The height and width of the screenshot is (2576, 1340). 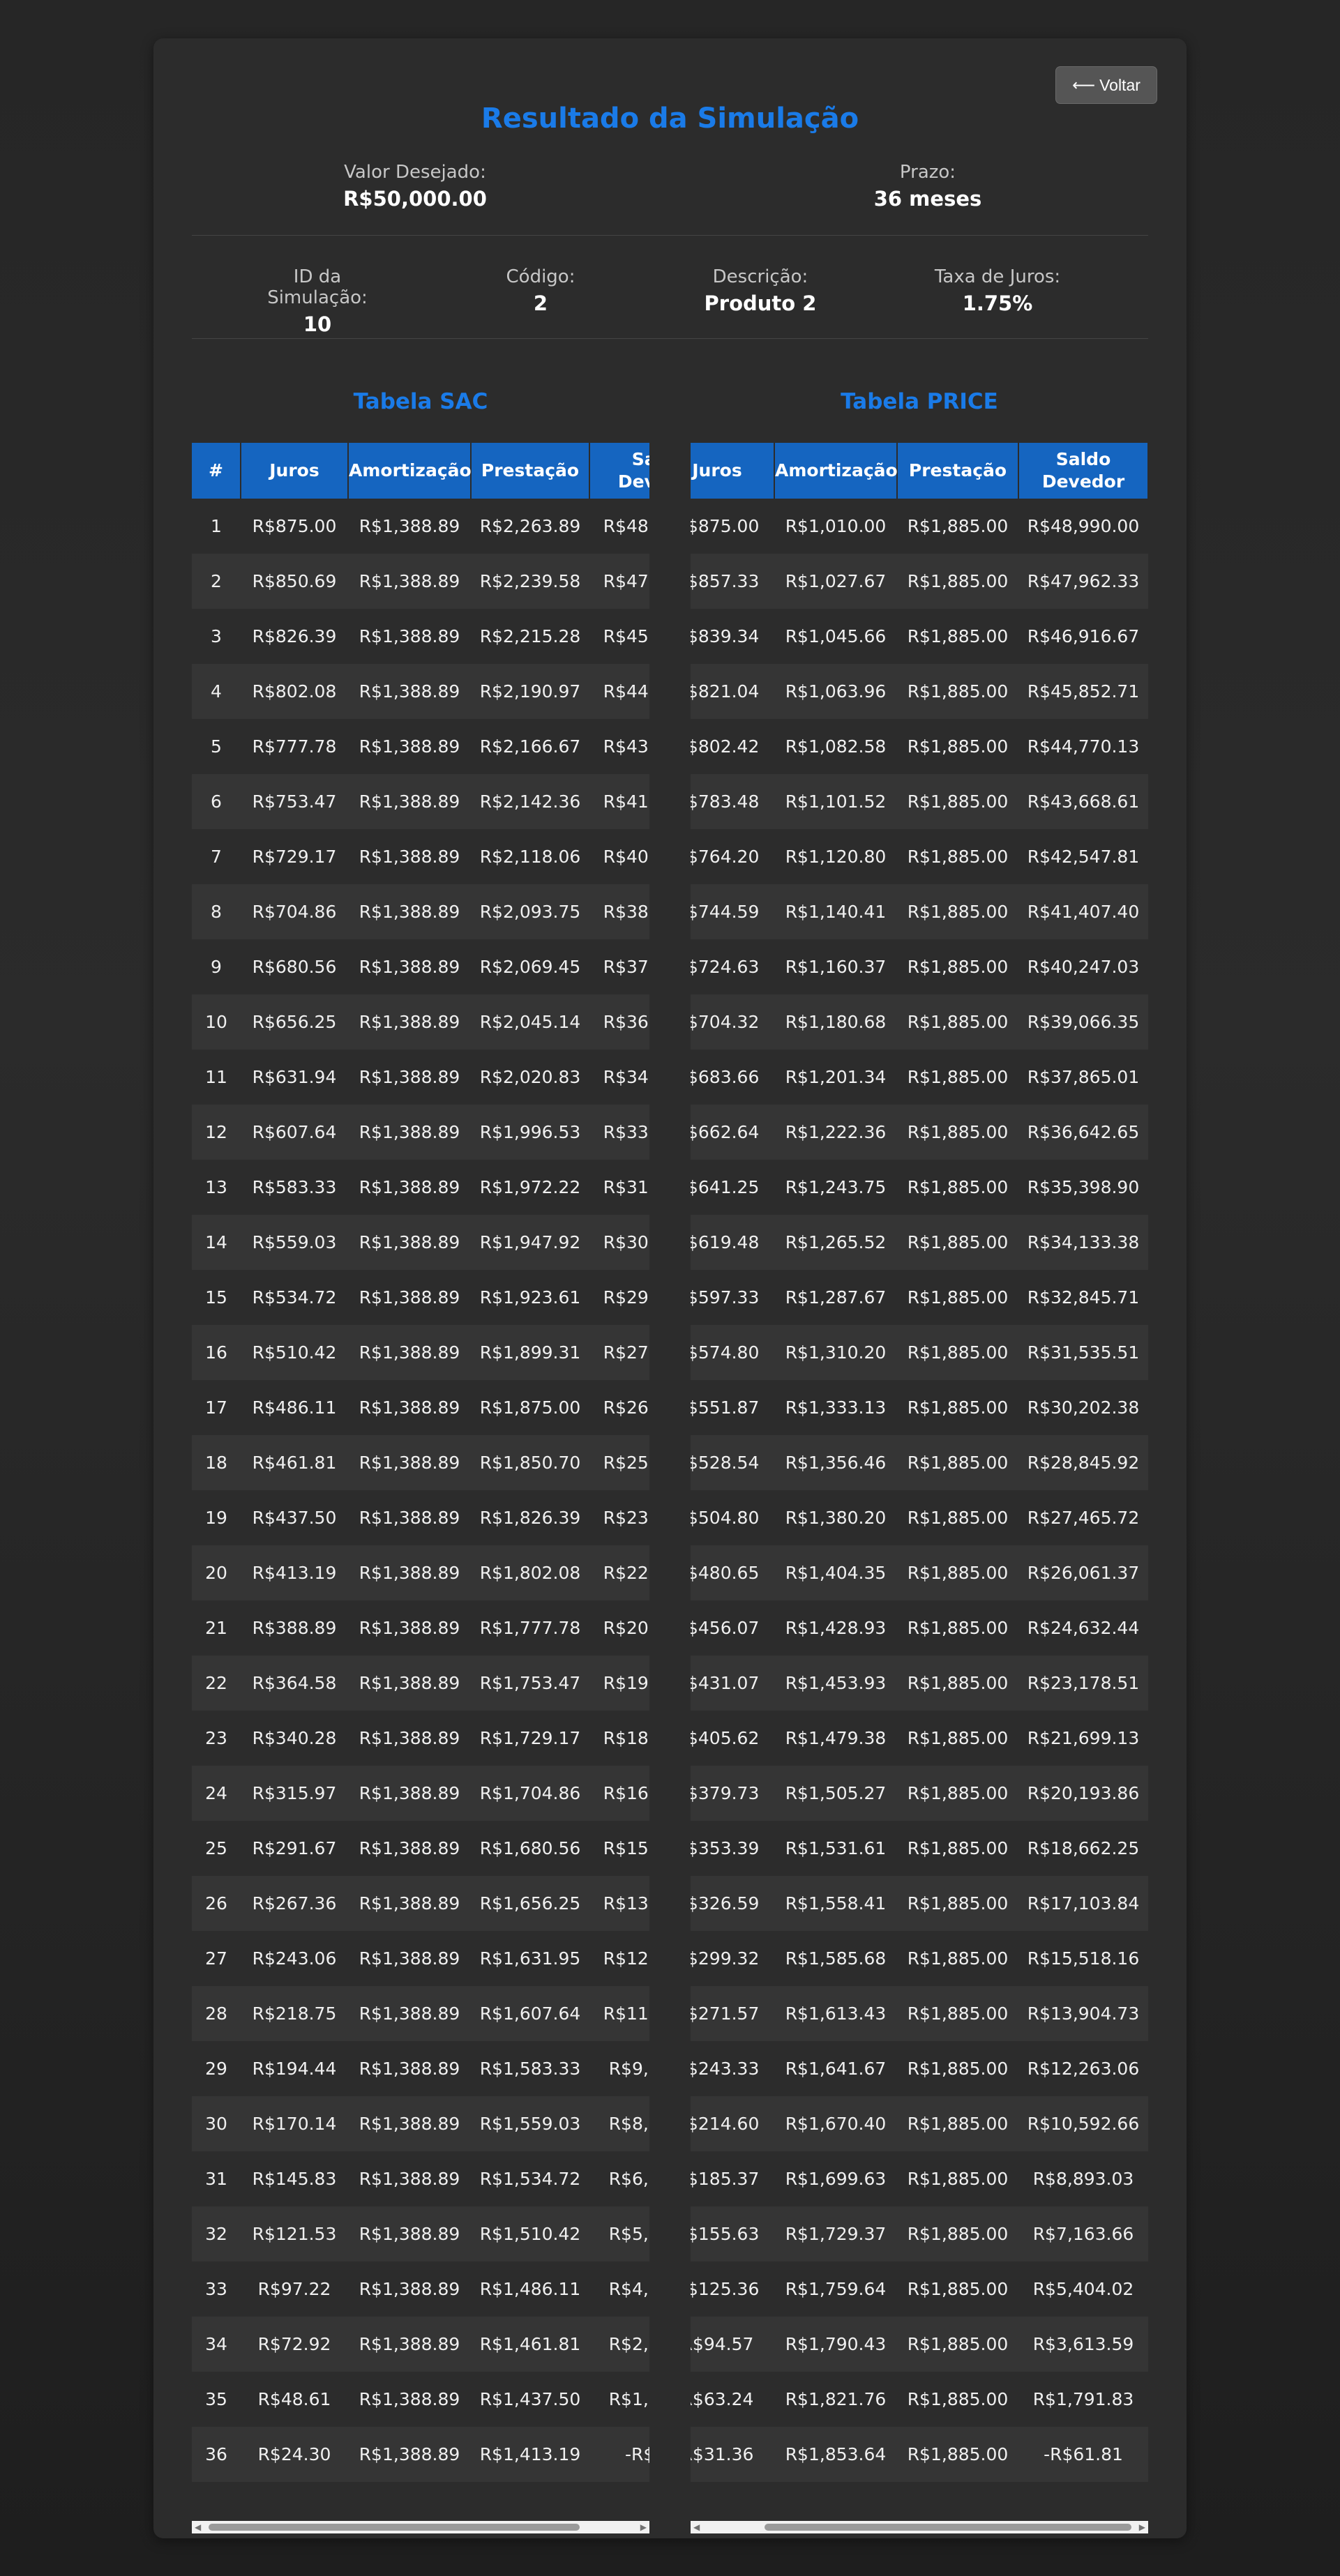 What do you see at coordinates (295, 2344) in the screenshot?
I see `cell-juros: R$72.92` at bounding box center [295, 2344].